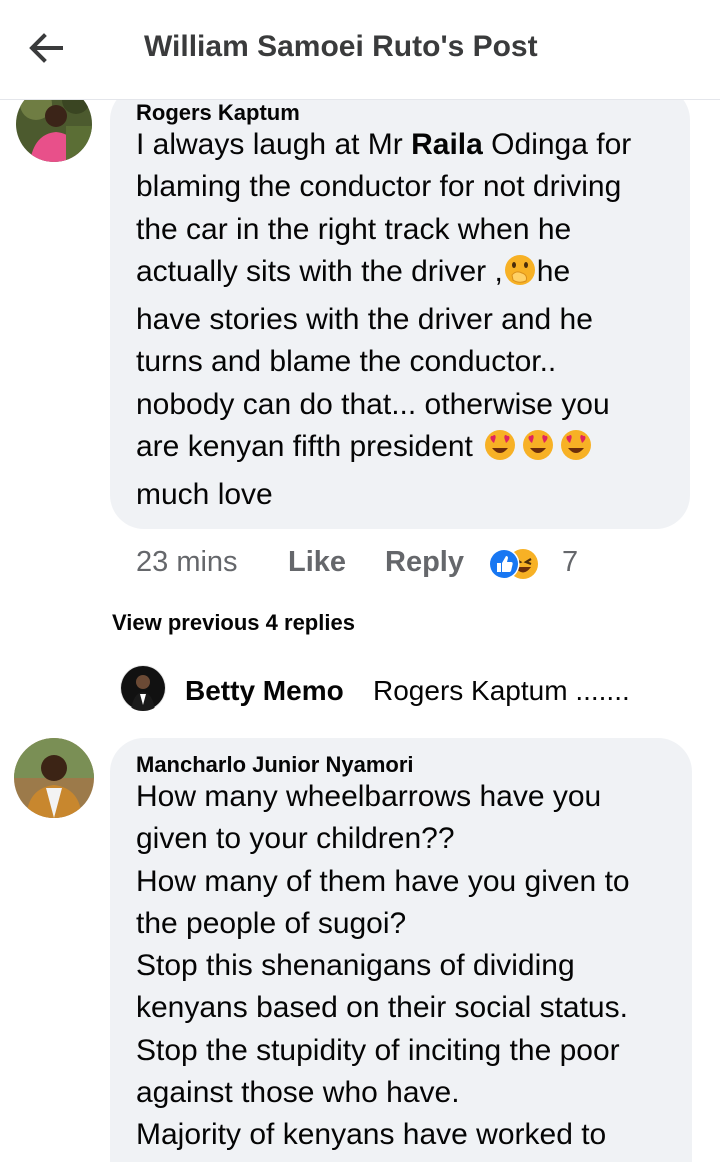 The image size is (720, 1162). What do you see at coordinates (383, 881) in the screenshot?
I see `comment-line: How many of them have you given to` at bounding box center [383, 881].